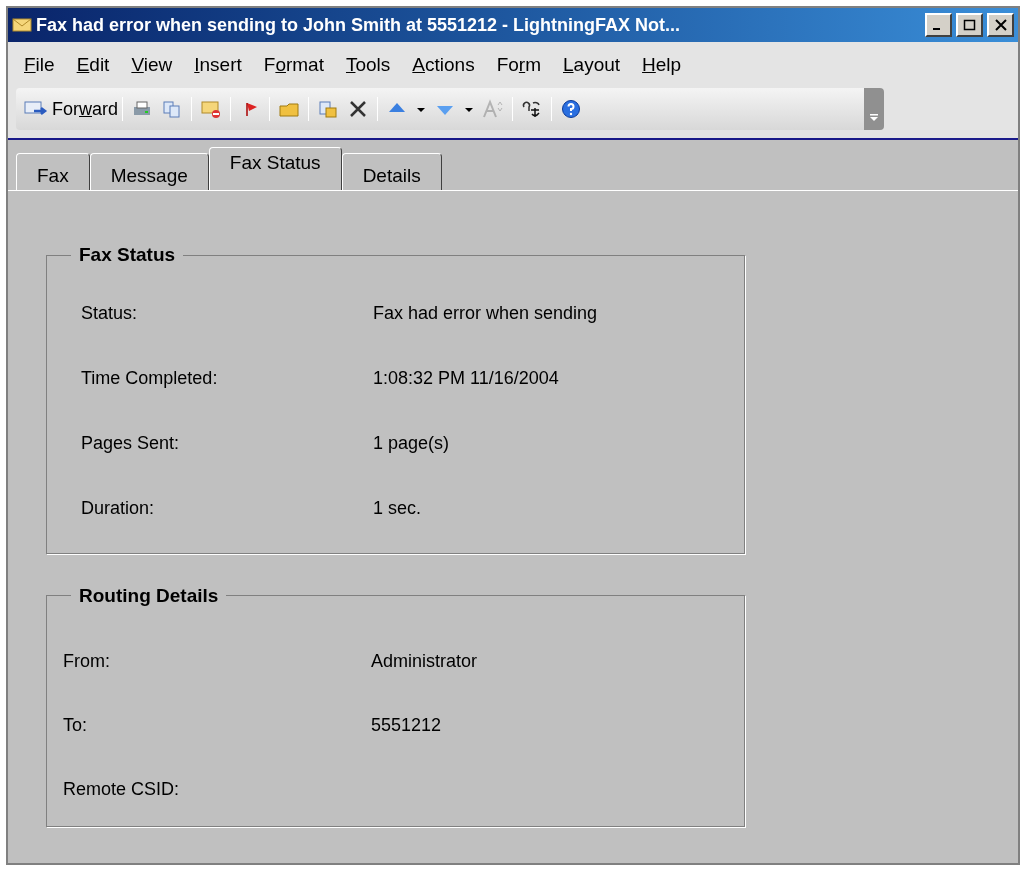 The height and width of the screenshot is (871, 1026). What do you see at coordinates (406, 725) in the screenshot?
I see `field-value: 5551212` at bounding box center [406, 725].